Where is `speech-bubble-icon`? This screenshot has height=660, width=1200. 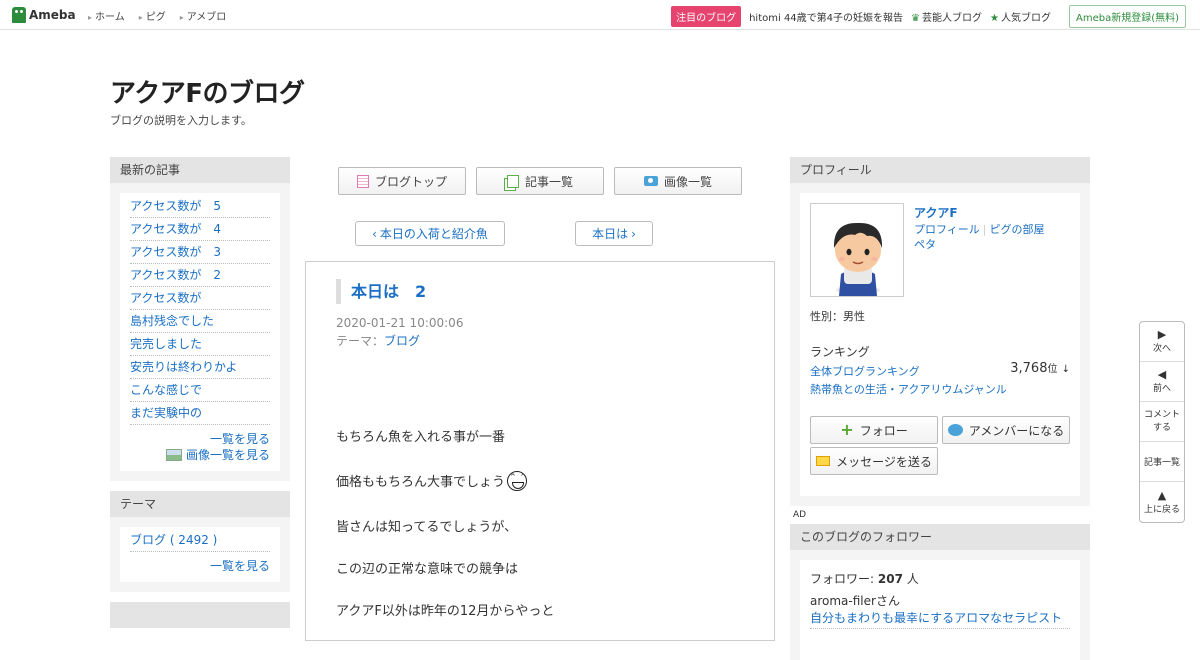
speech-bubble-icon is located at coordinates (955, 430).